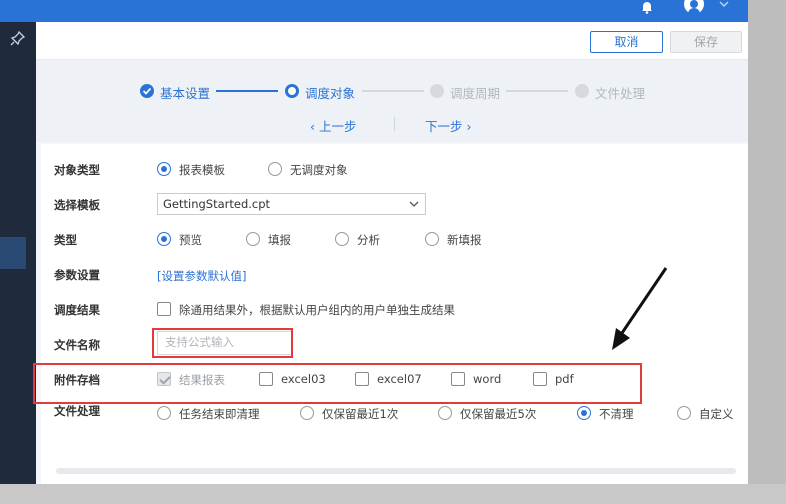  What do you see at coordinates (279, 240) in the screenshot?
I see `option-label: 填报` at bounding box center [279, 240].